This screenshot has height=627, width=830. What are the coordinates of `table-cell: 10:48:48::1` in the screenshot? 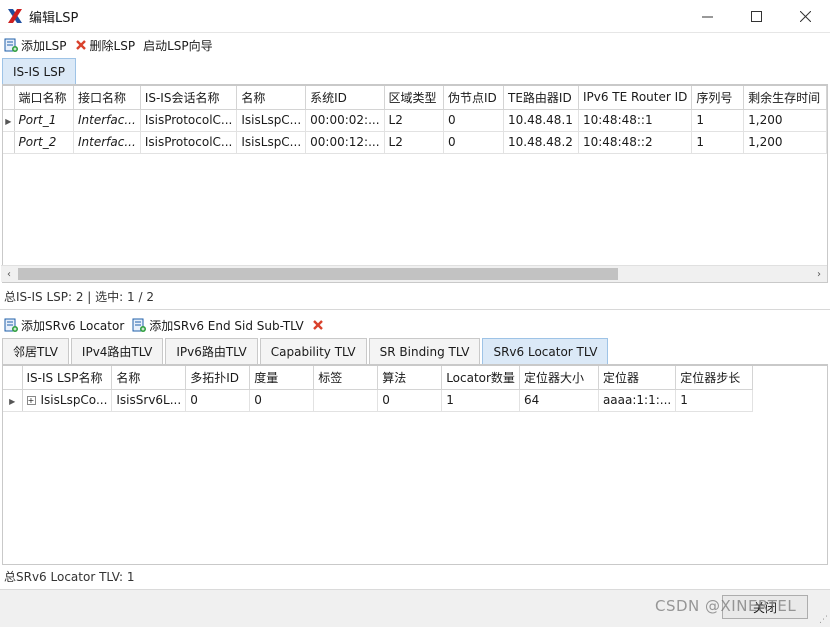 It's located at (635, 120).